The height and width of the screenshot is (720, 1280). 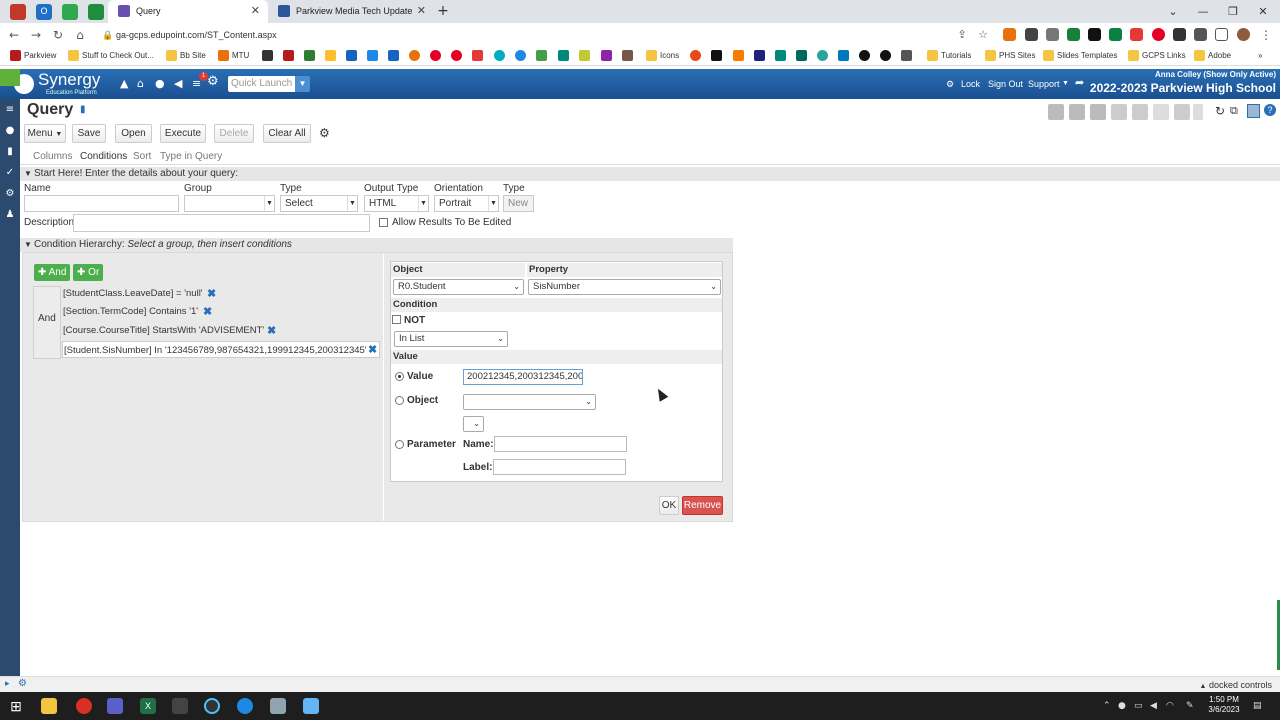 I want to click on condition-row: [StudentClass.LeaveDate] = 'null', so click(x=133, y=293).